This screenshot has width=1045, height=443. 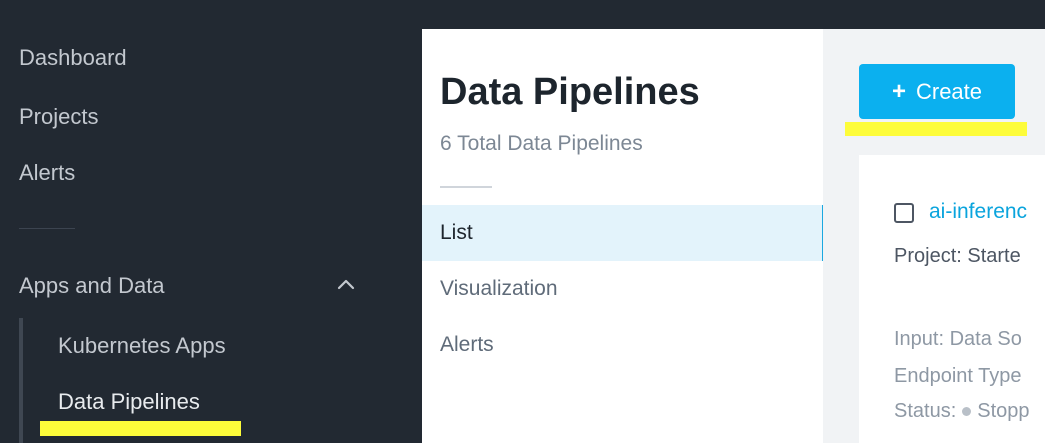 I want to click on pipeline-endpoint-type: Endpoint Type, so click(x=958, y=376).